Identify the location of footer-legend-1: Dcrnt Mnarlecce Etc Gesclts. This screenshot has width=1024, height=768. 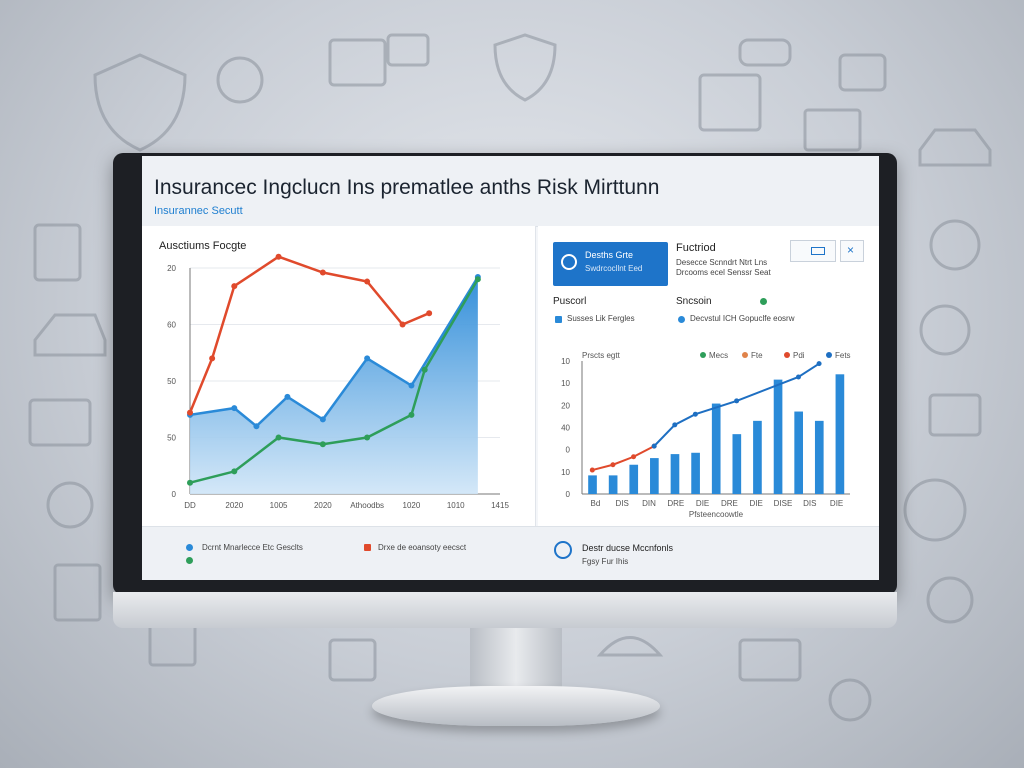
(252, 547).